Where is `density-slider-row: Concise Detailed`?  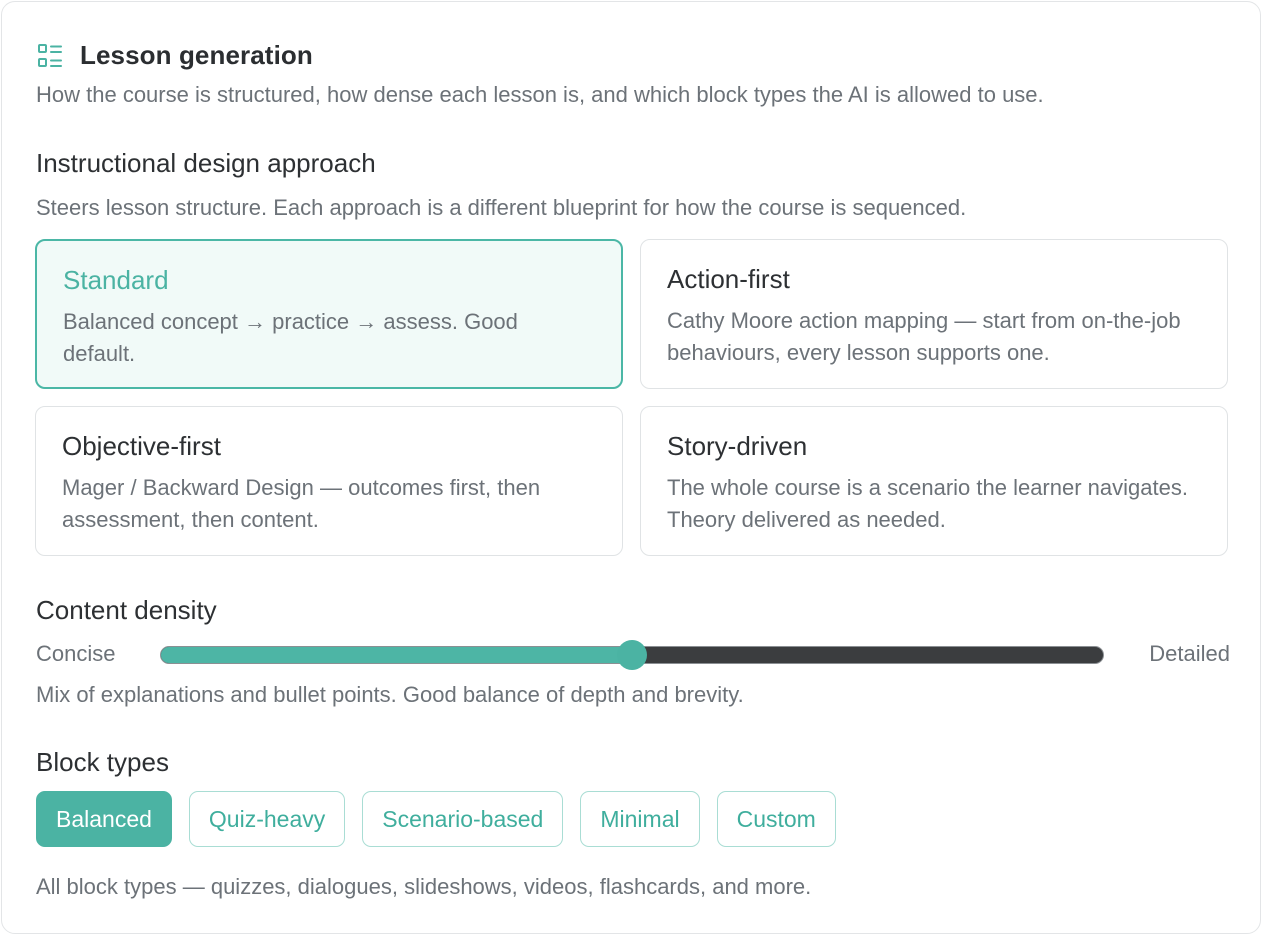
density-slider-row: Concise Detailed is located at coordinates (633, 655).